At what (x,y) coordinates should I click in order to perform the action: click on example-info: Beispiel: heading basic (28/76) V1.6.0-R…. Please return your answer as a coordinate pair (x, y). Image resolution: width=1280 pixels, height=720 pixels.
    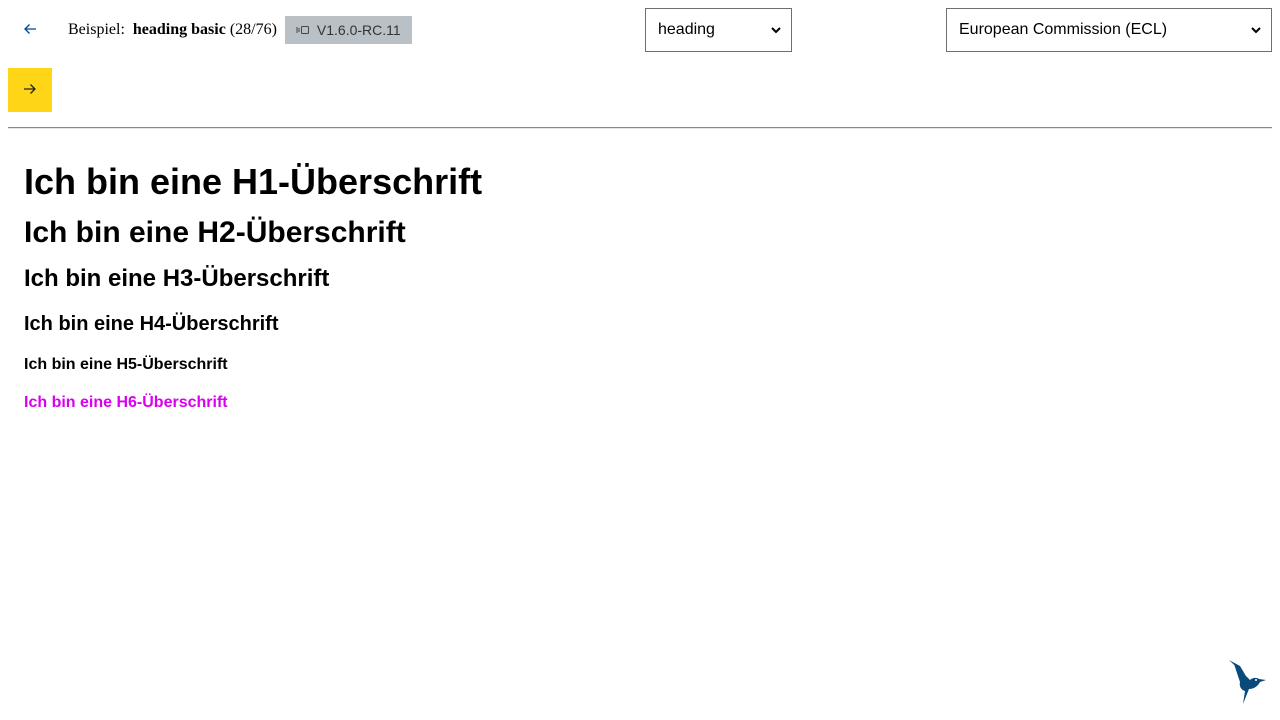
    Looking at the image, I should click on (240, 30).